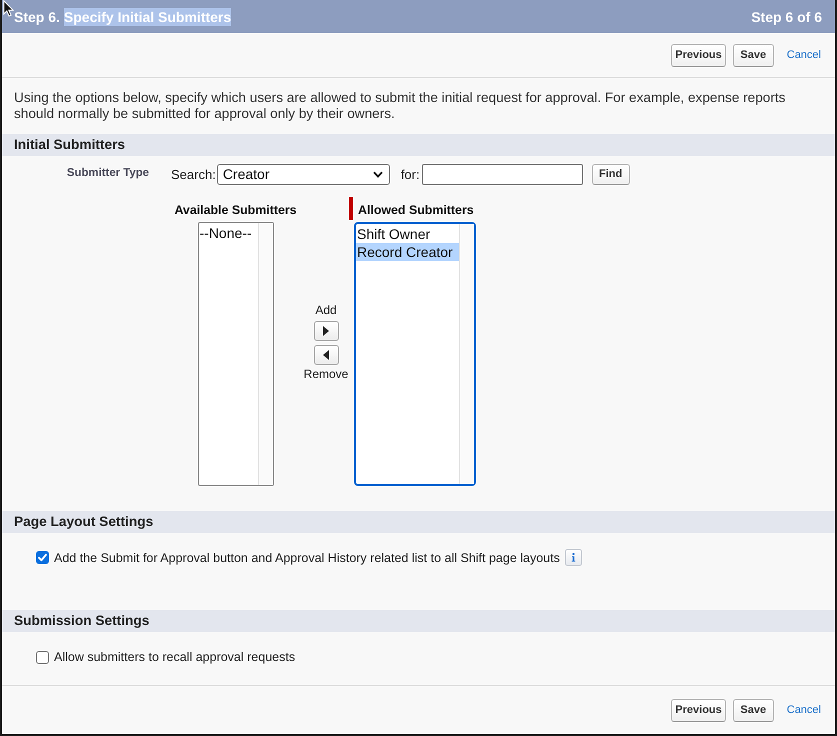  What do you see at coordinates (303, 174) in the screenshot?
I see `submitter-type-select: Creator` at bounding box center [303, 174].